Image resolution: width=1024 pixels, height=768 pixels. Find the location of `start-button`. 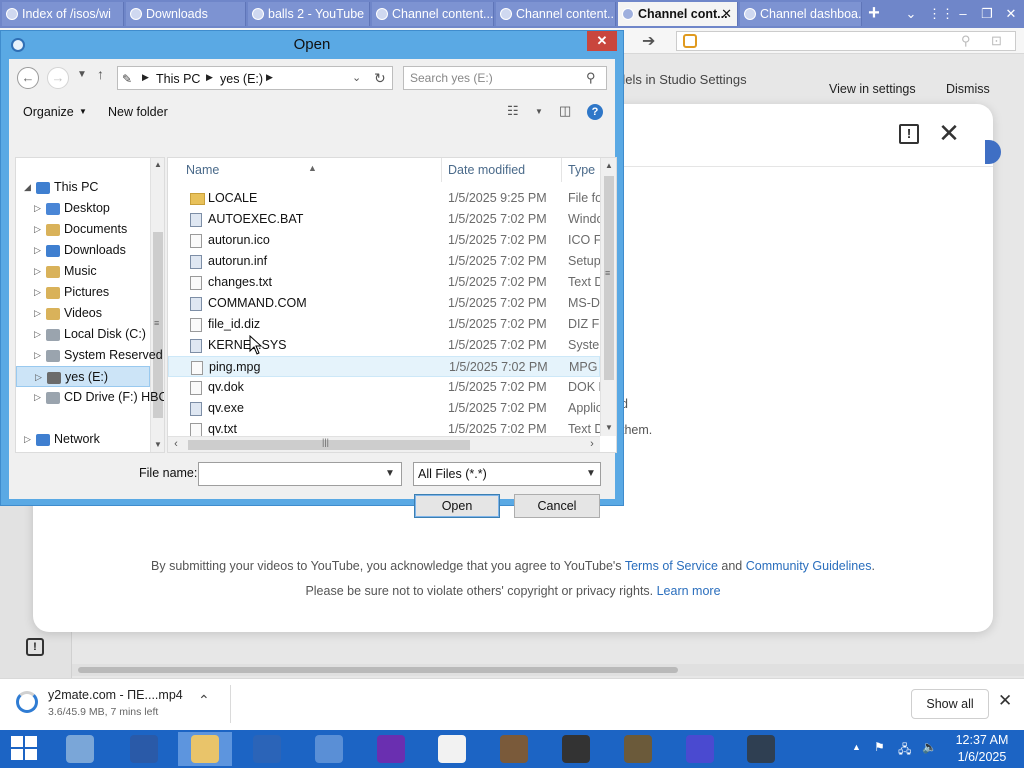

start-button is located at coordinates (25, 749).